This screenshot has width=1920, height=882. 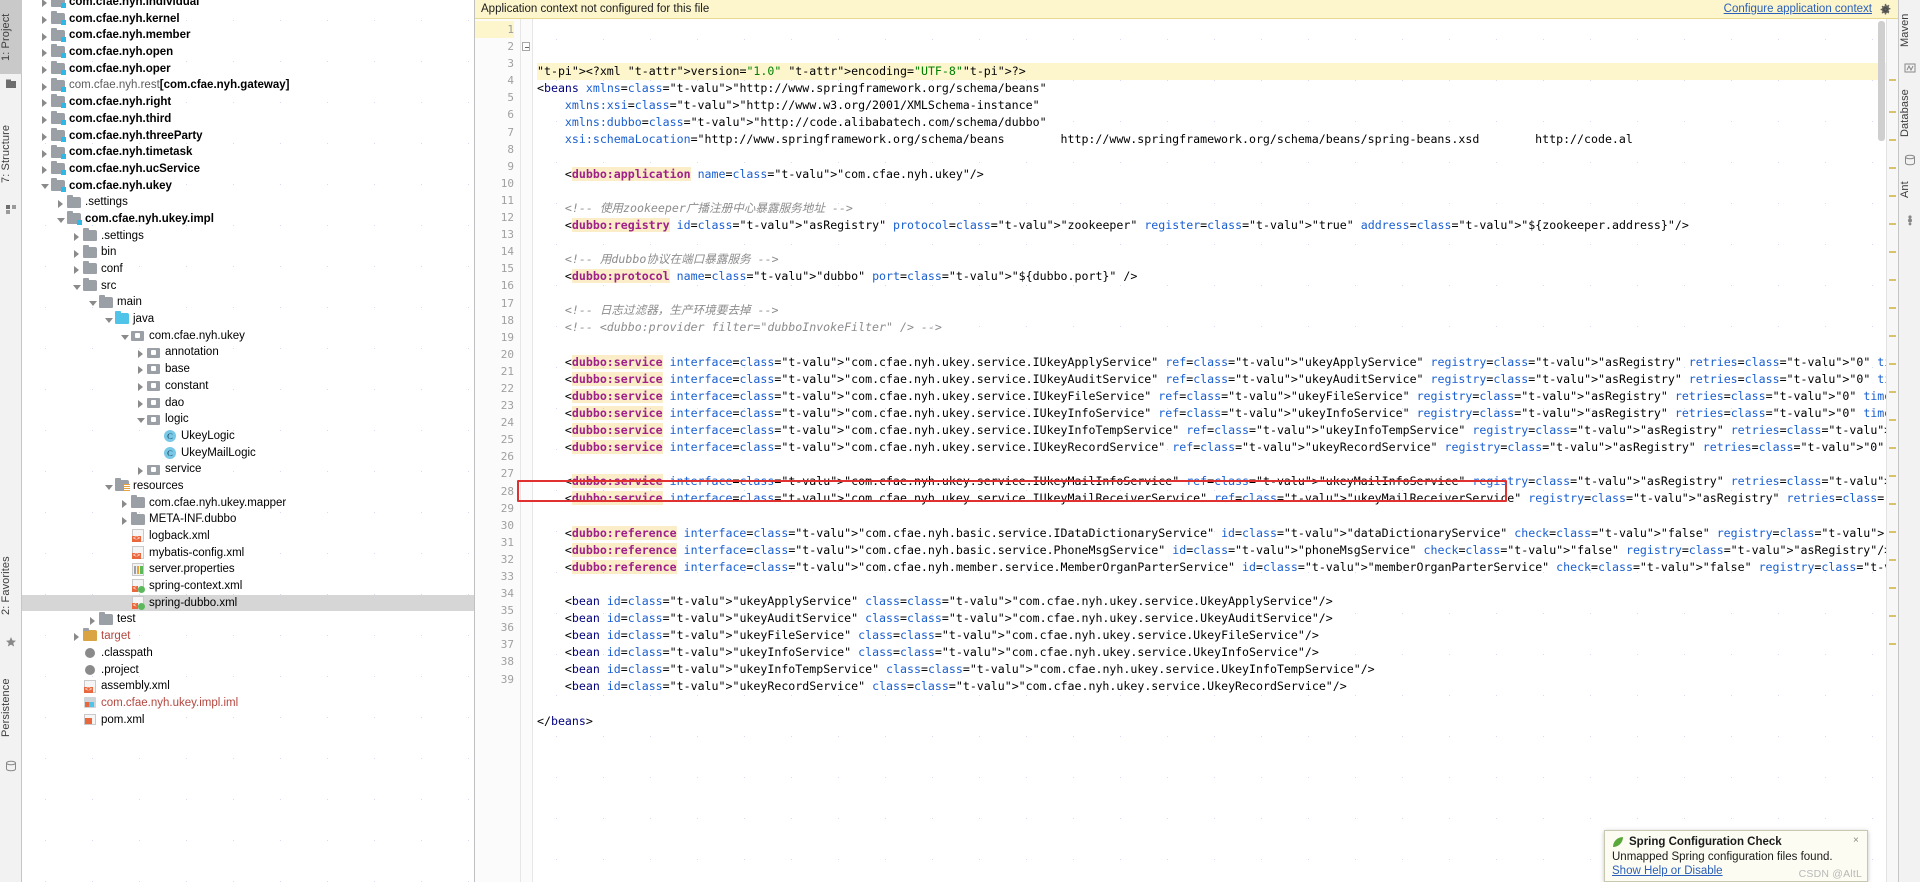 I want to click on tree-item-bin: bin, so click(x=248, y=252).